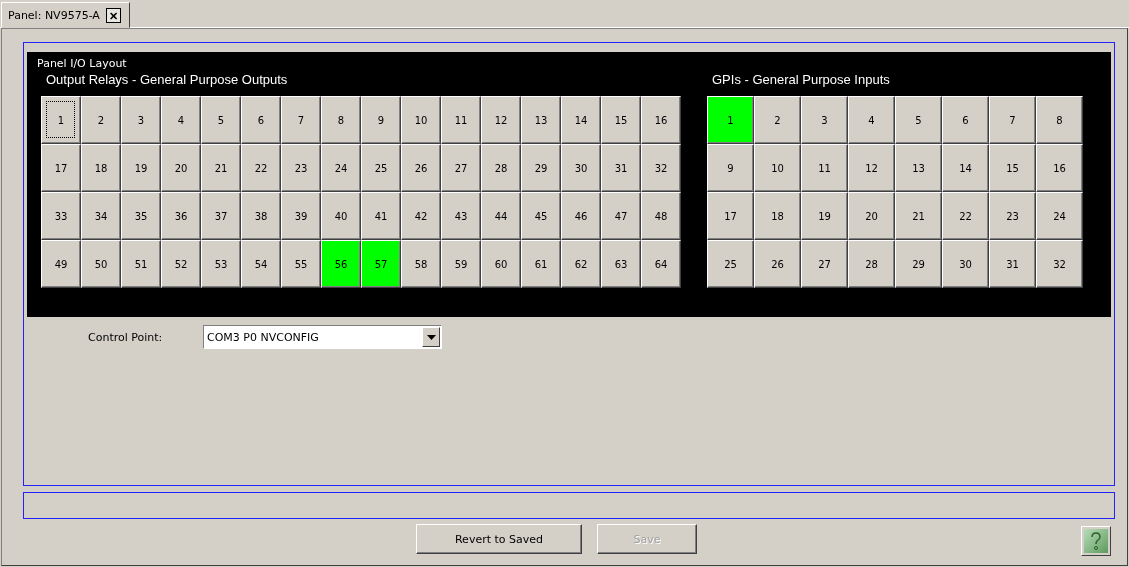 The image size is (1129, 567). Describe the element at coordinates (301, 216) in the screenshot. I see `relay-button: 39` at that location.